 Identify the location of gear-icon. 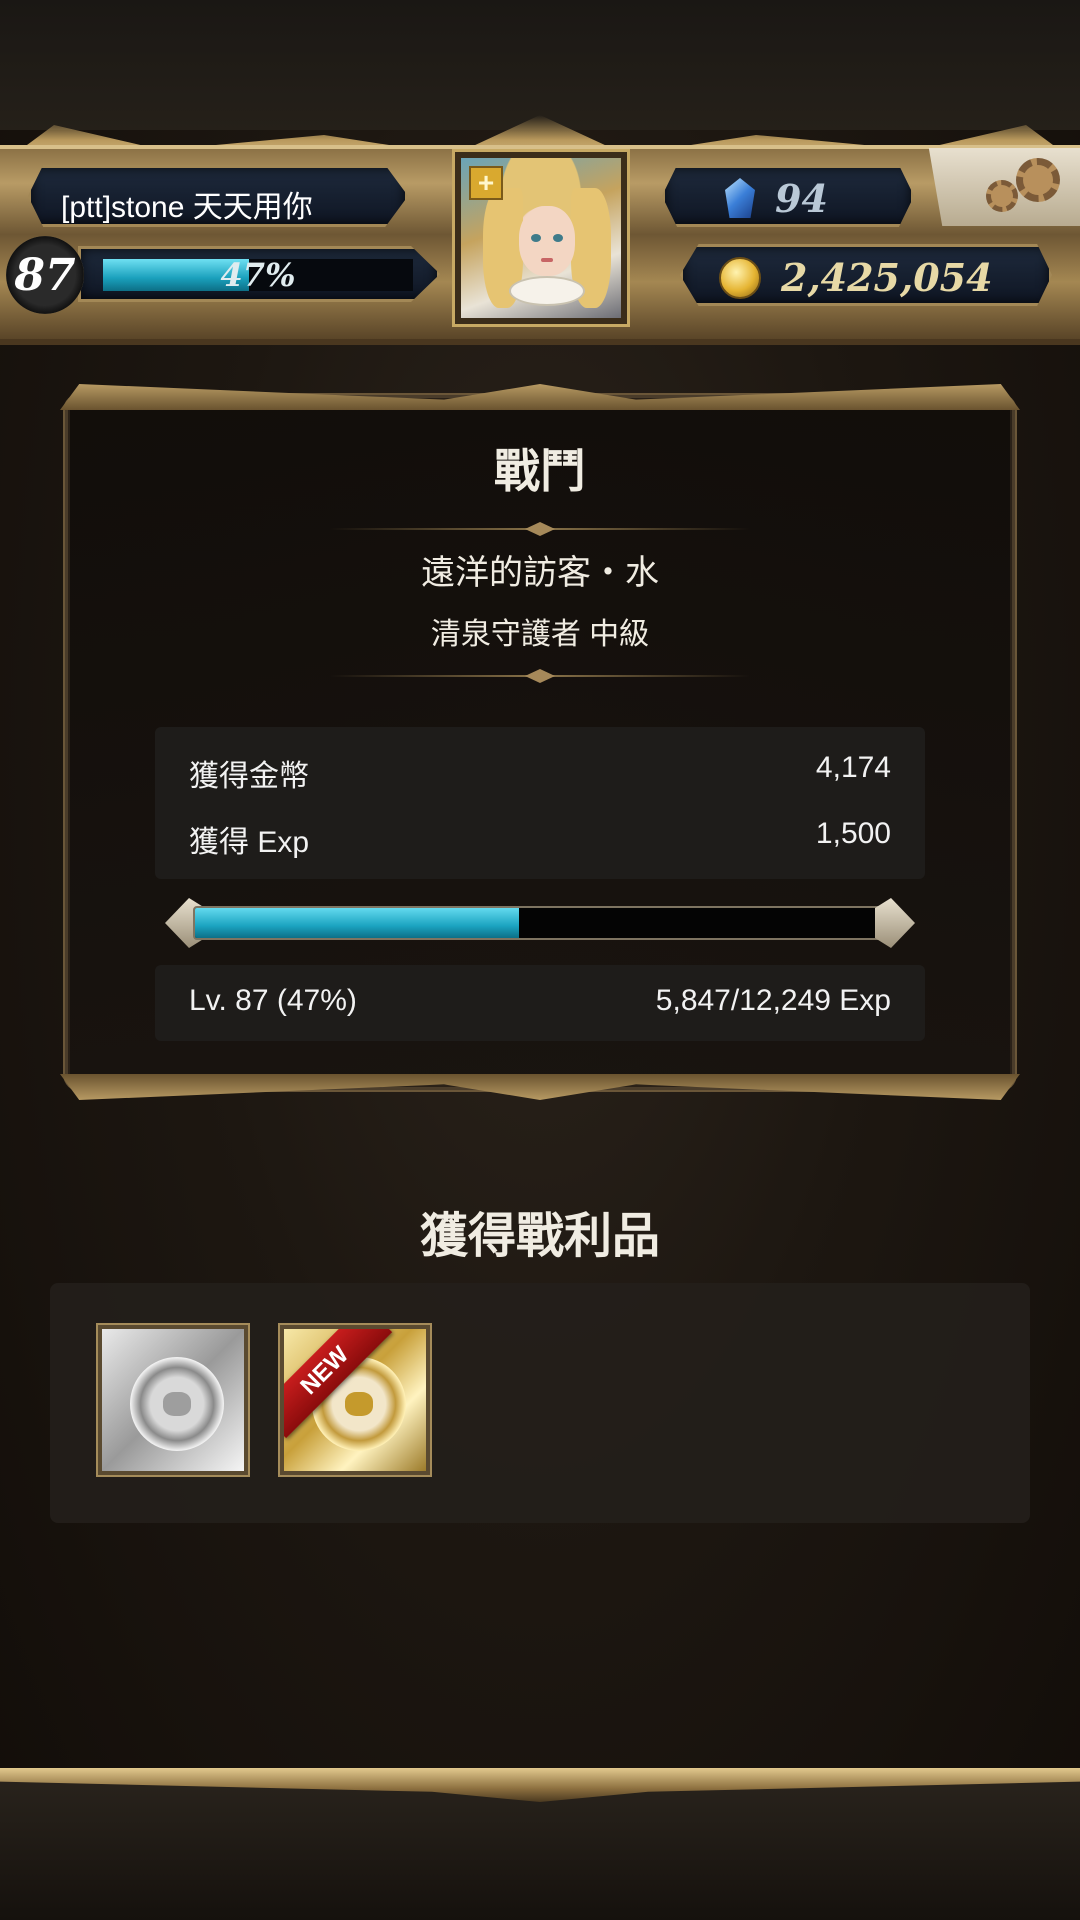
(1038, 180).